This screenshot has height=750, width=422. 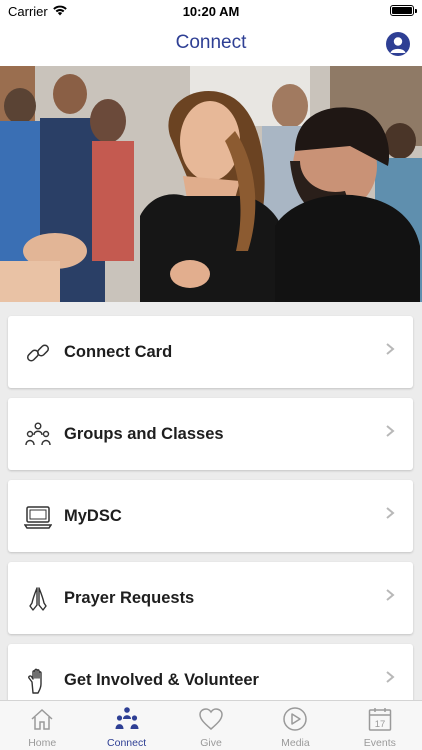 What do you see at coordinates (210, 516) in the screenshot?
I see `mydsc-item: MyDSC` at bounding box center [210, 516].